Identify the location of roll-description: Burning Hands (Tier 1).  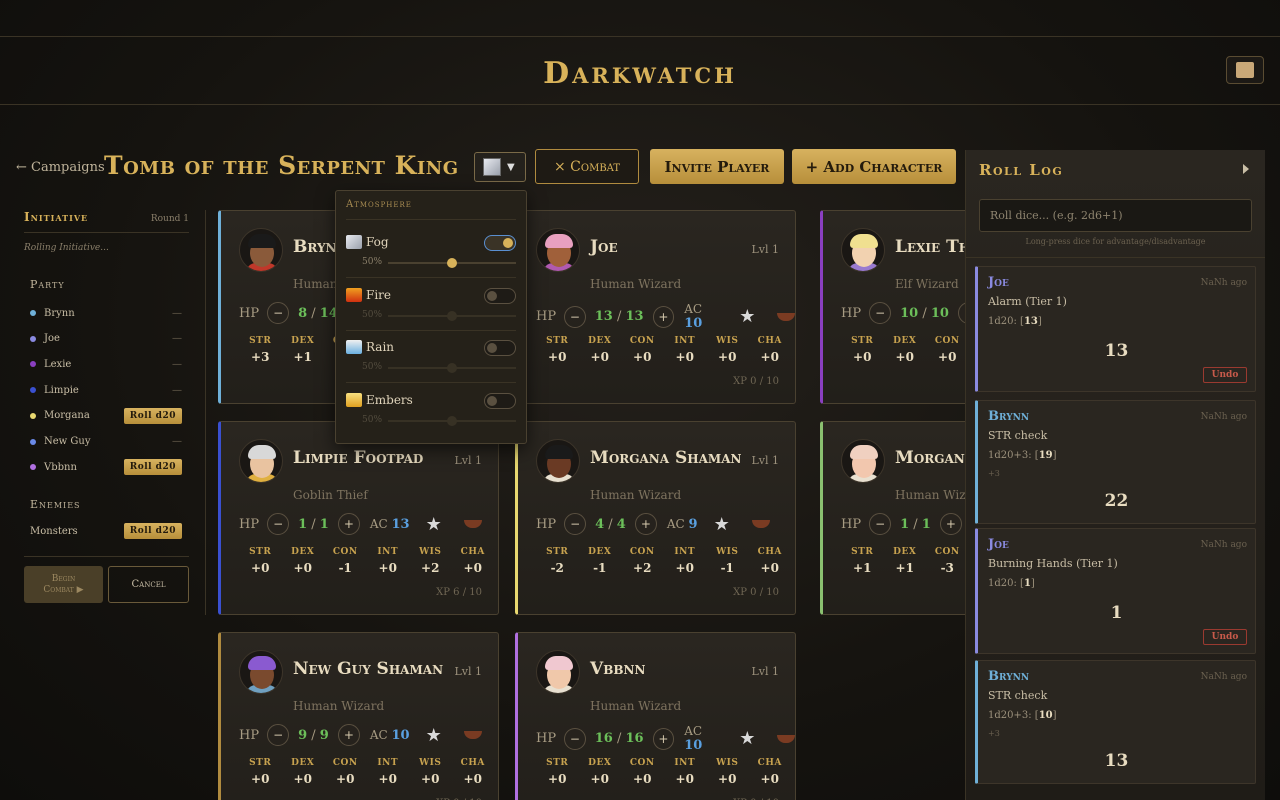
(1053, 563).